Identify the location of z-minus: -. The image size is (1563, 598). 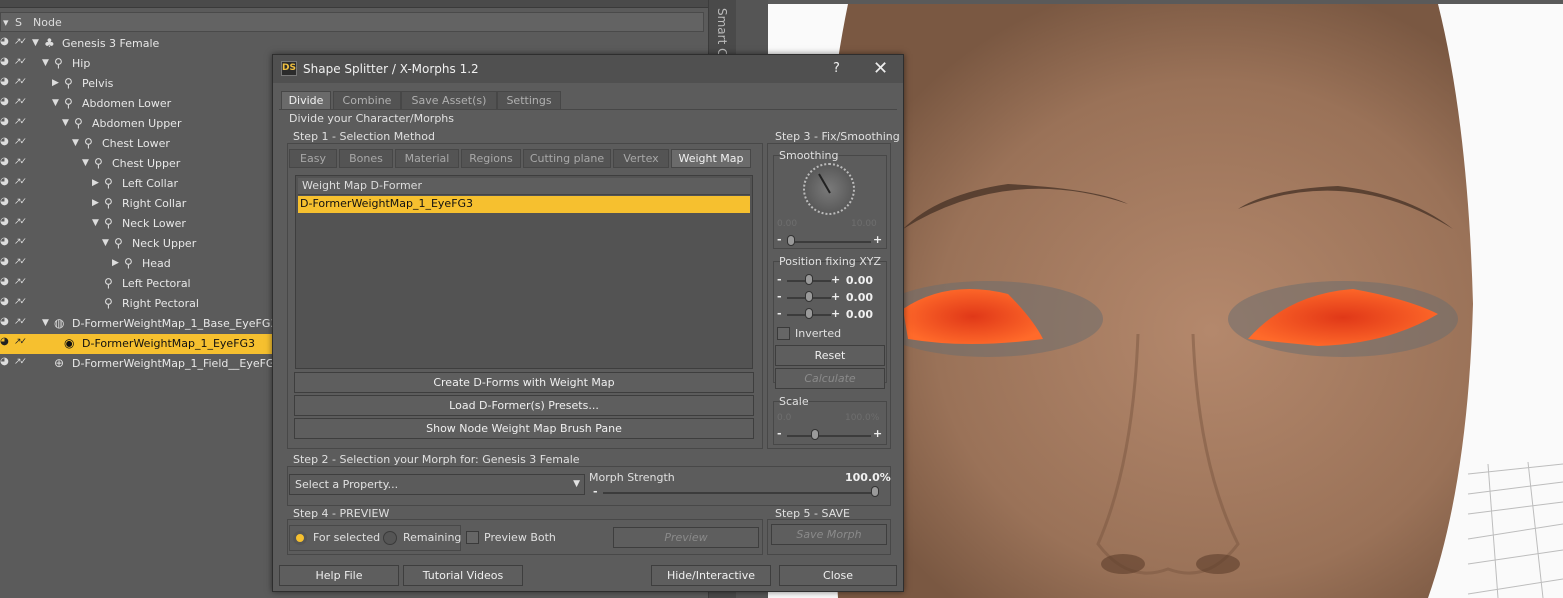
(779, 313).